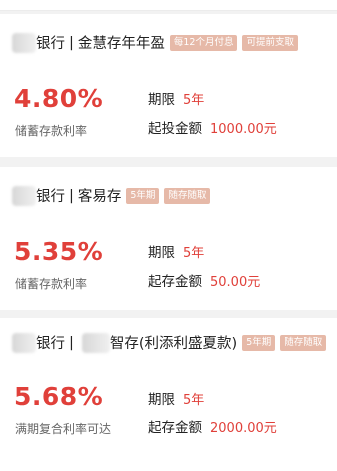 The width and height of the screenshot is (337, 471). I want to click on amount-row: 起投金额 1000.00元, so click(212, 127).